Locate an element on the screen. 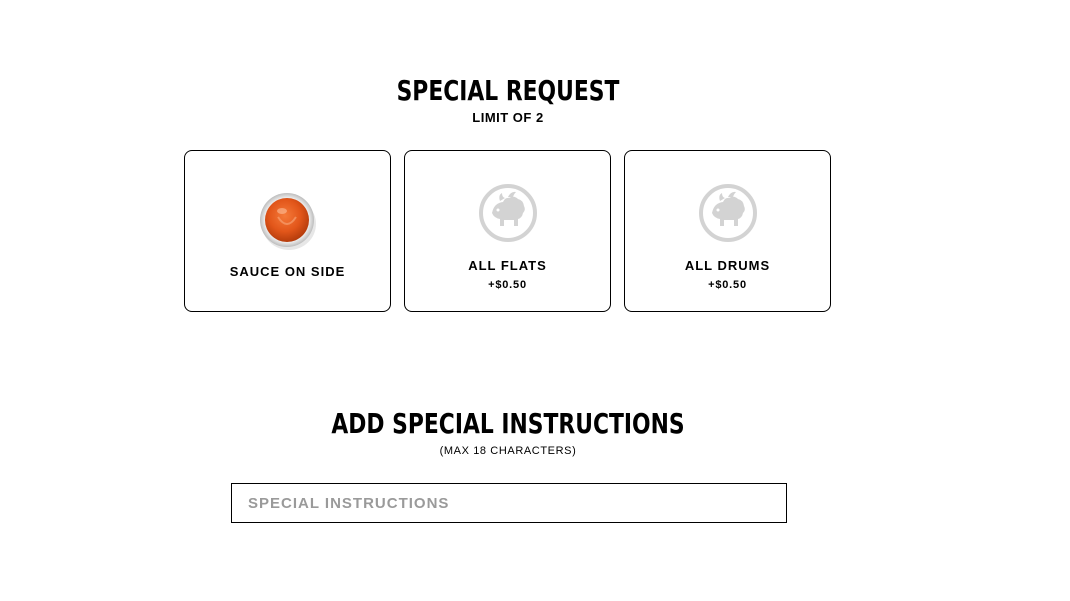 The width and height of the screenshot is (1070, 601). option-card-sauce-on-side: SAUCE ON SIDE is located at coordinates (287, 231).